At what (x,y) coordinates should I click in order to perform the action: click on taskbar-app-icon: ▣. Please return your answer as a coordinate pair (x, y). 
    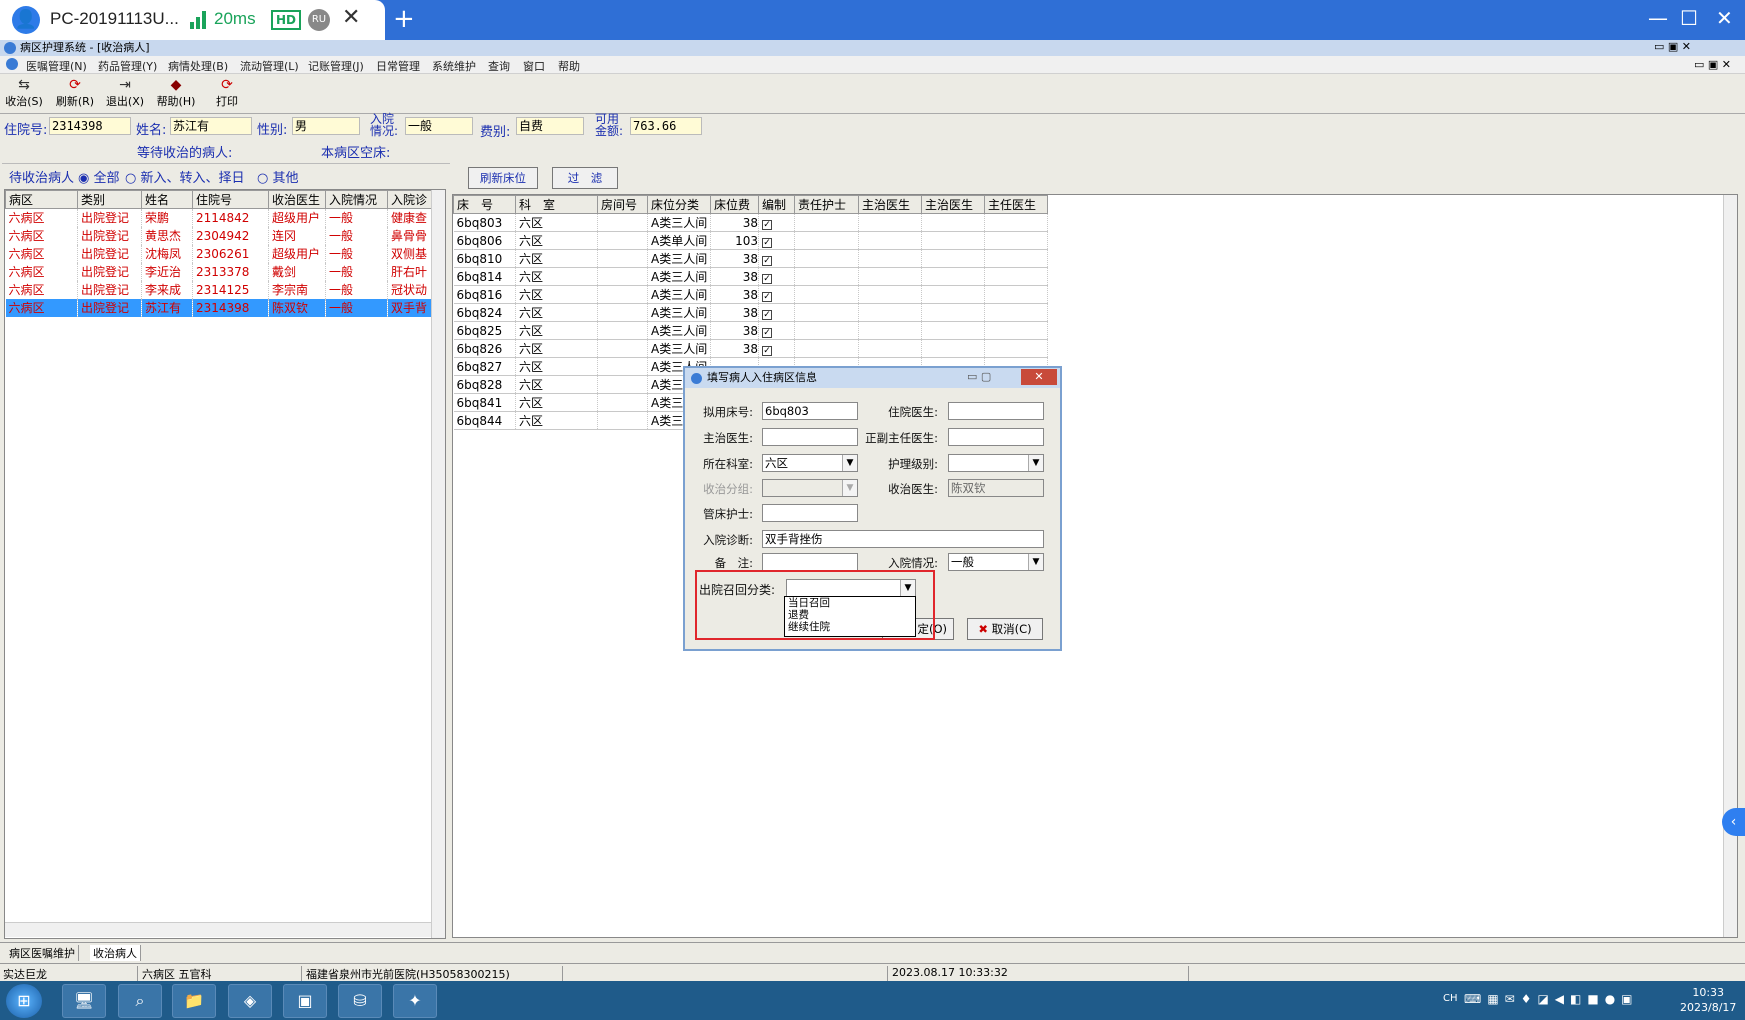
    Looking at the image, I should click on (305, 1001).